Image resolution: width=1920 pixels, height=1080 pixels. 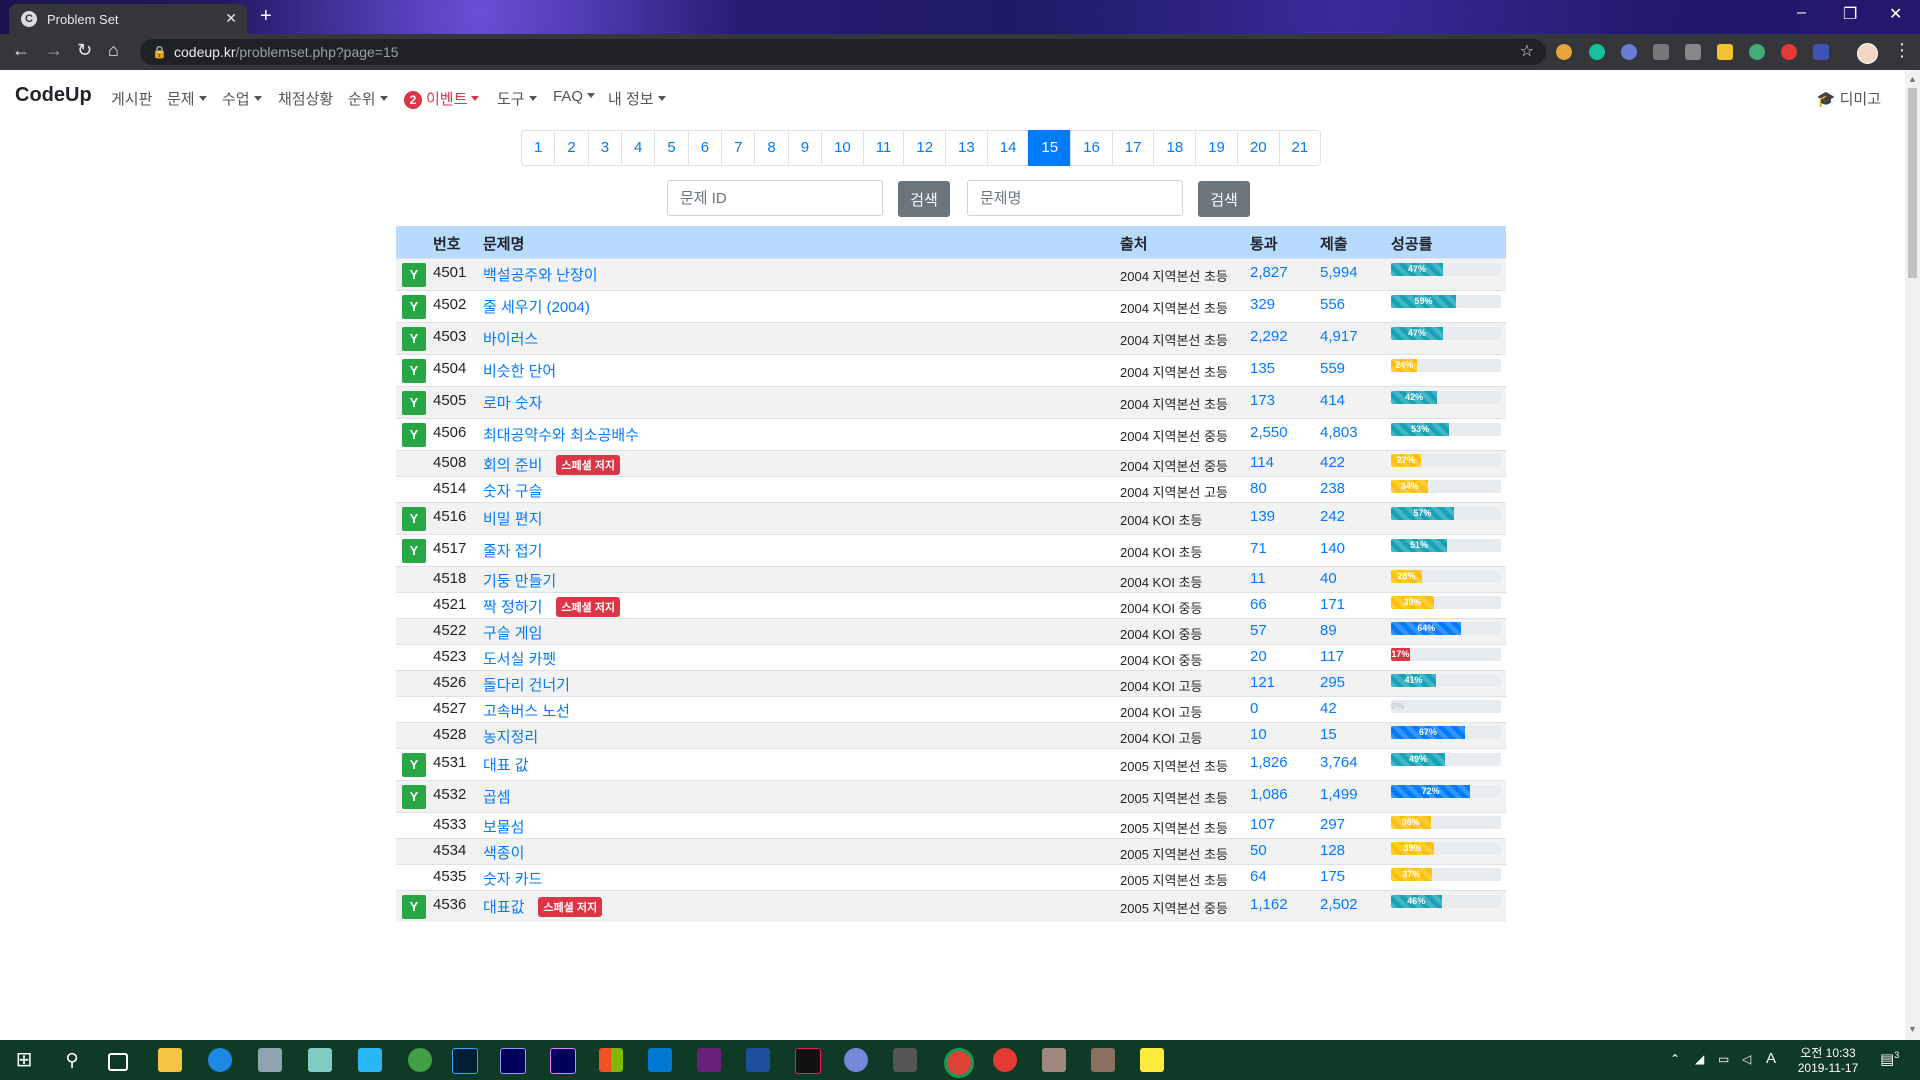 I want to click on ime-indicator: A, so click(x=1771, y=1058).